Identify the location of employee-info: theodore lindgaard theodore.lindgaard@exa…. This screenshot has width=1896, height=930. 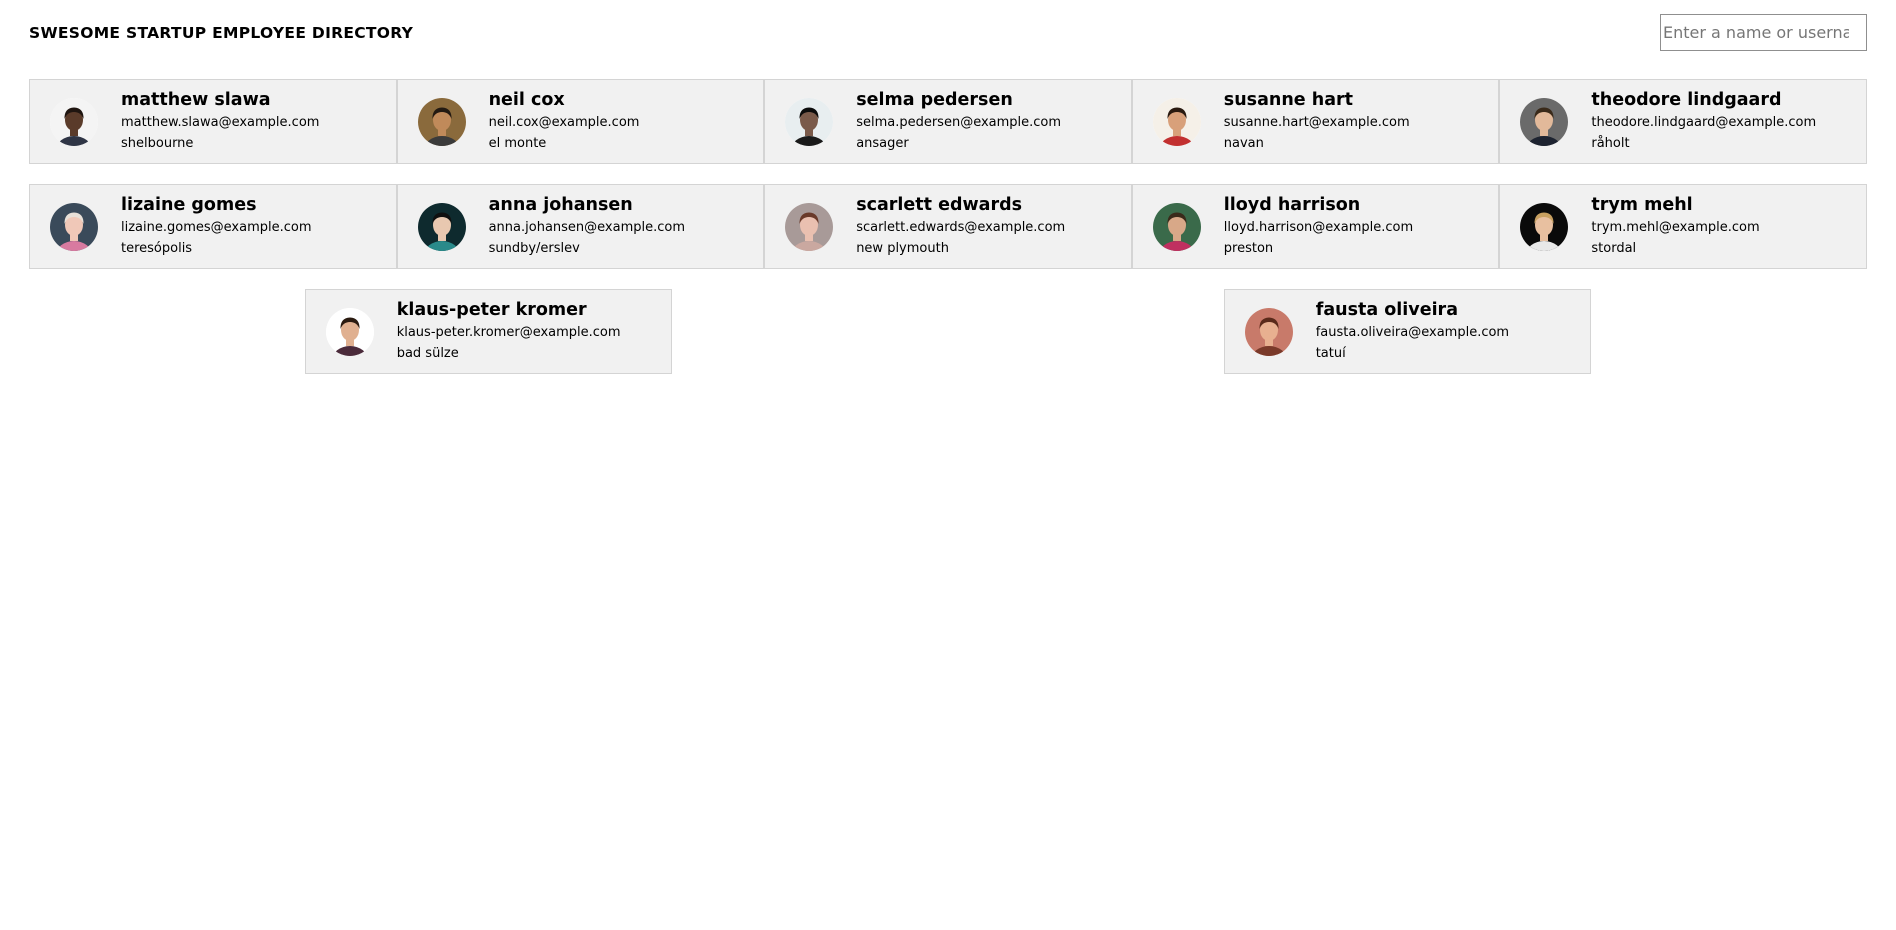
(1703, 121).